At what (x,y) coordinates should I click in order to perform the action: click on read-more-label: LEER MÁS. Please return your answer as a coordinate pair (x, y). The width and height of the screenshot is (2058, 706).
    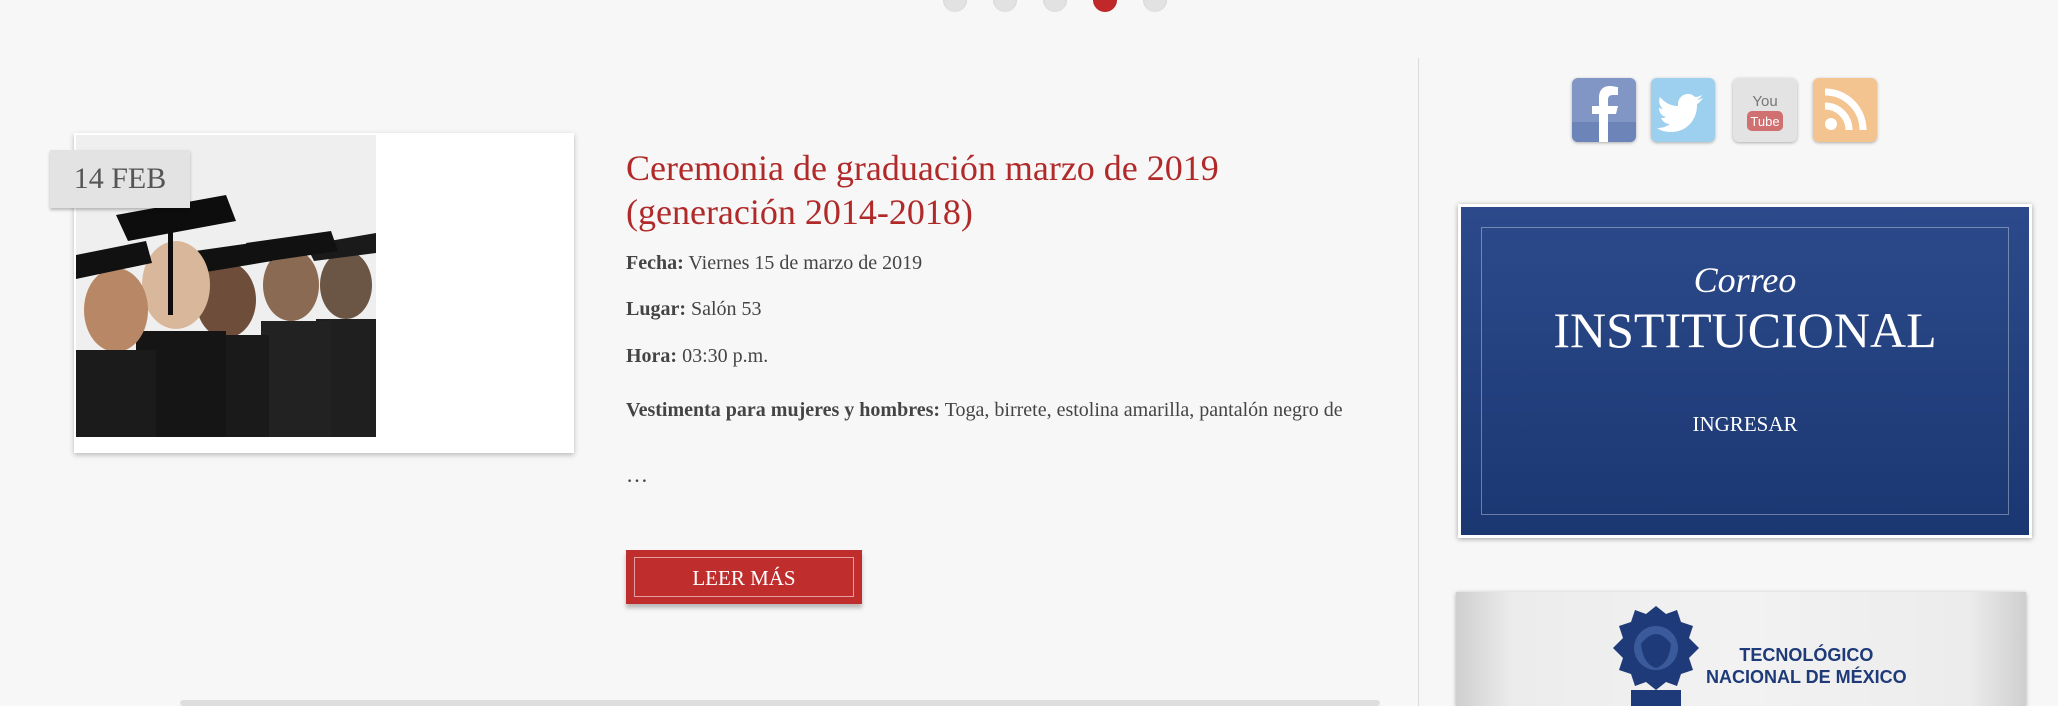
    Looking at the image, I should click on (744, 577).